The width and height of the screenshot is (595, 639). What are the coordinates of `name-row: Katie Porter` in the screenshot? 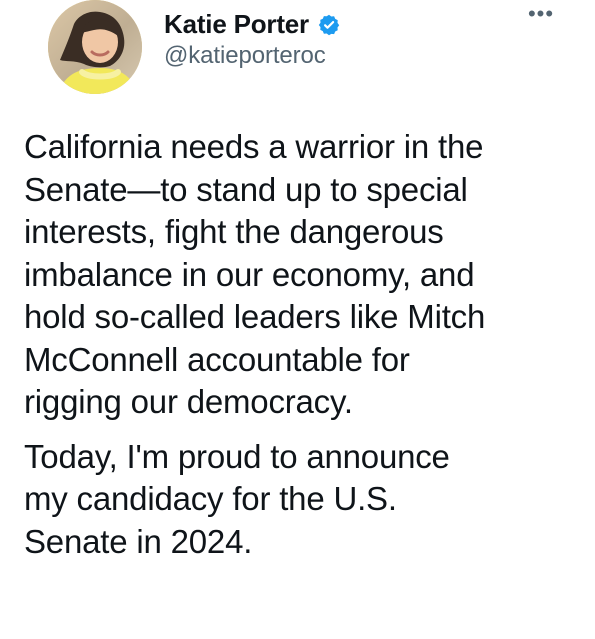 It's located at (252, 24).